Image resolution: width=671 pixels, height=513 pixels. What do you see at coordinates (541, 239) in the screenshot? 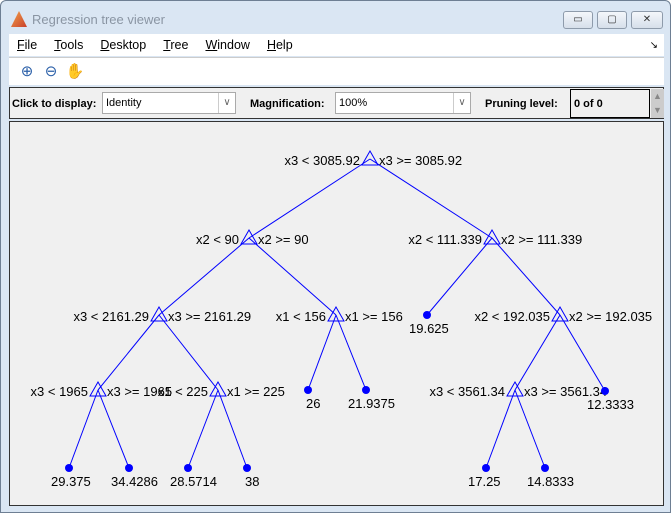
I see `split-label-right: x2 >= 111.339` at bounding box center [541, 239].